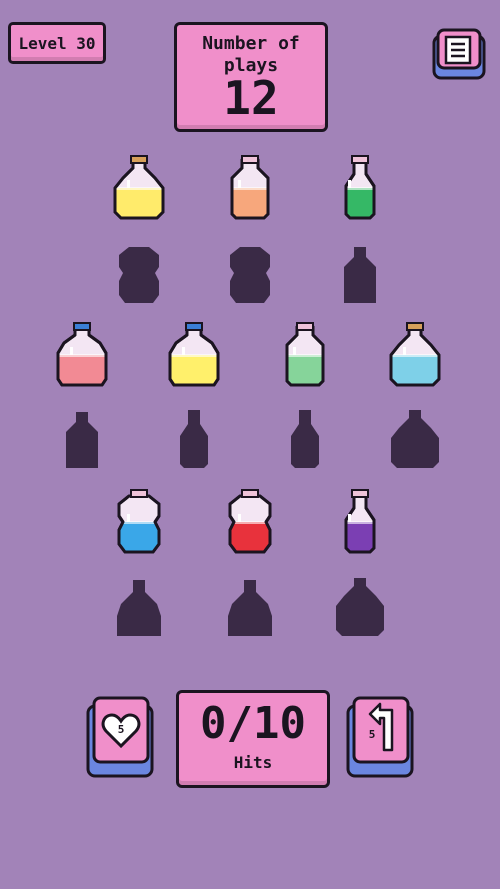 The width and height of the screenshot is (500, 889). I want to click on undo-button: 5, so click(380, 737).